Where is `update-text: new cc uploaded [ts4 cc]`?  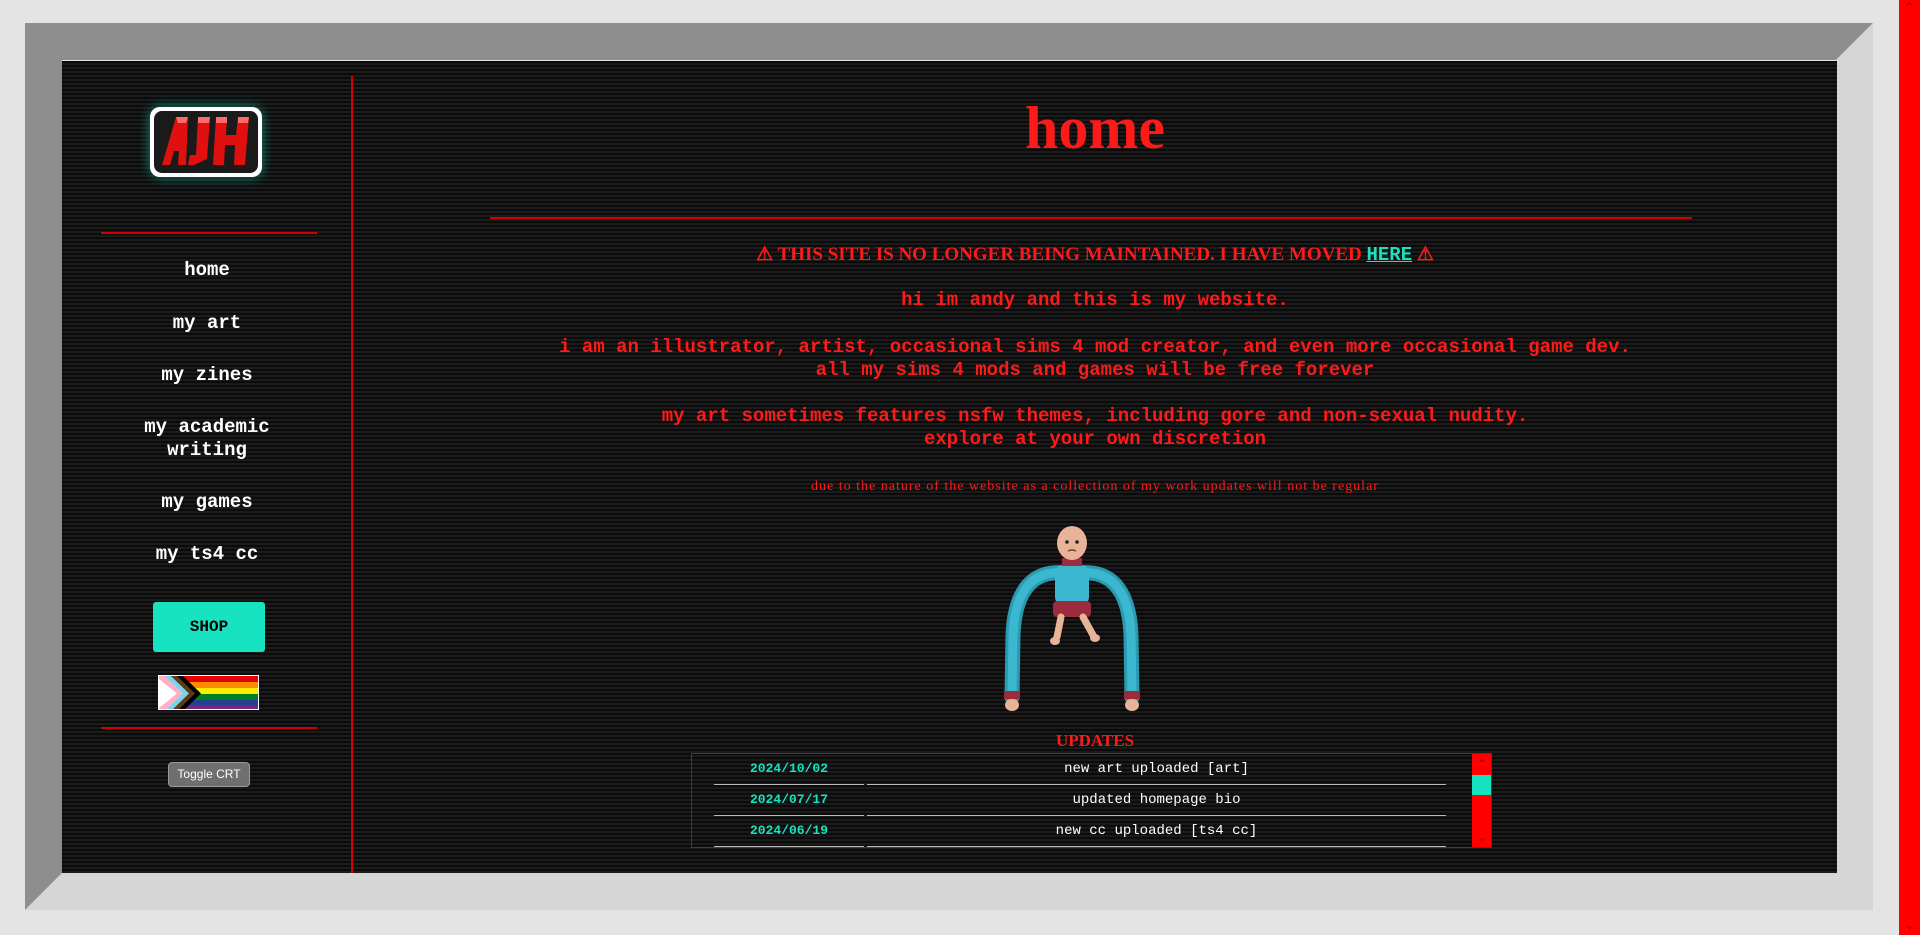
update-text: new cc uploaded [ts4 cc] is located at coordinates (1156, 831).